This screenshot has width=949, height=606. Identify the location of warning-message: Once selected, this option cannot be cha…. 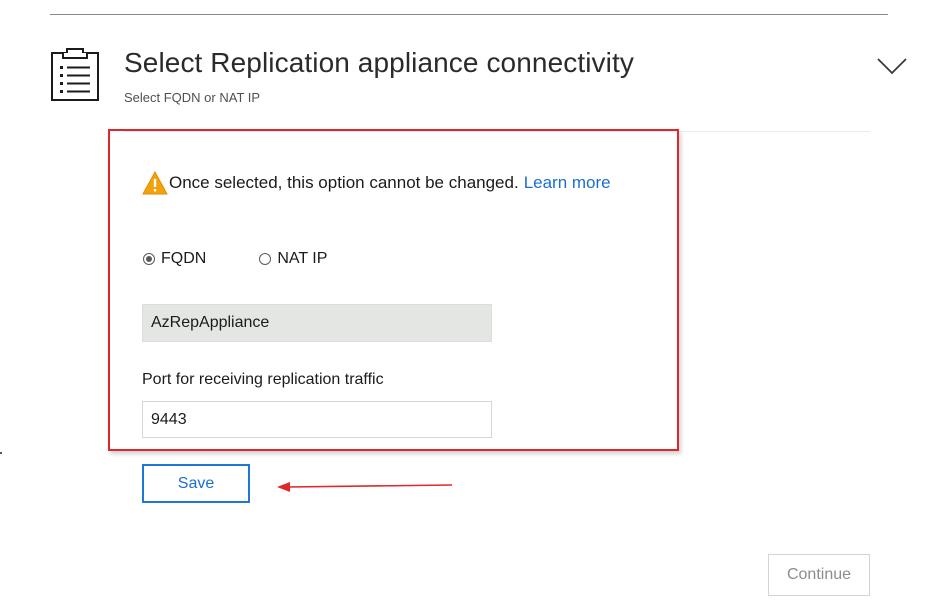
(376, 183).